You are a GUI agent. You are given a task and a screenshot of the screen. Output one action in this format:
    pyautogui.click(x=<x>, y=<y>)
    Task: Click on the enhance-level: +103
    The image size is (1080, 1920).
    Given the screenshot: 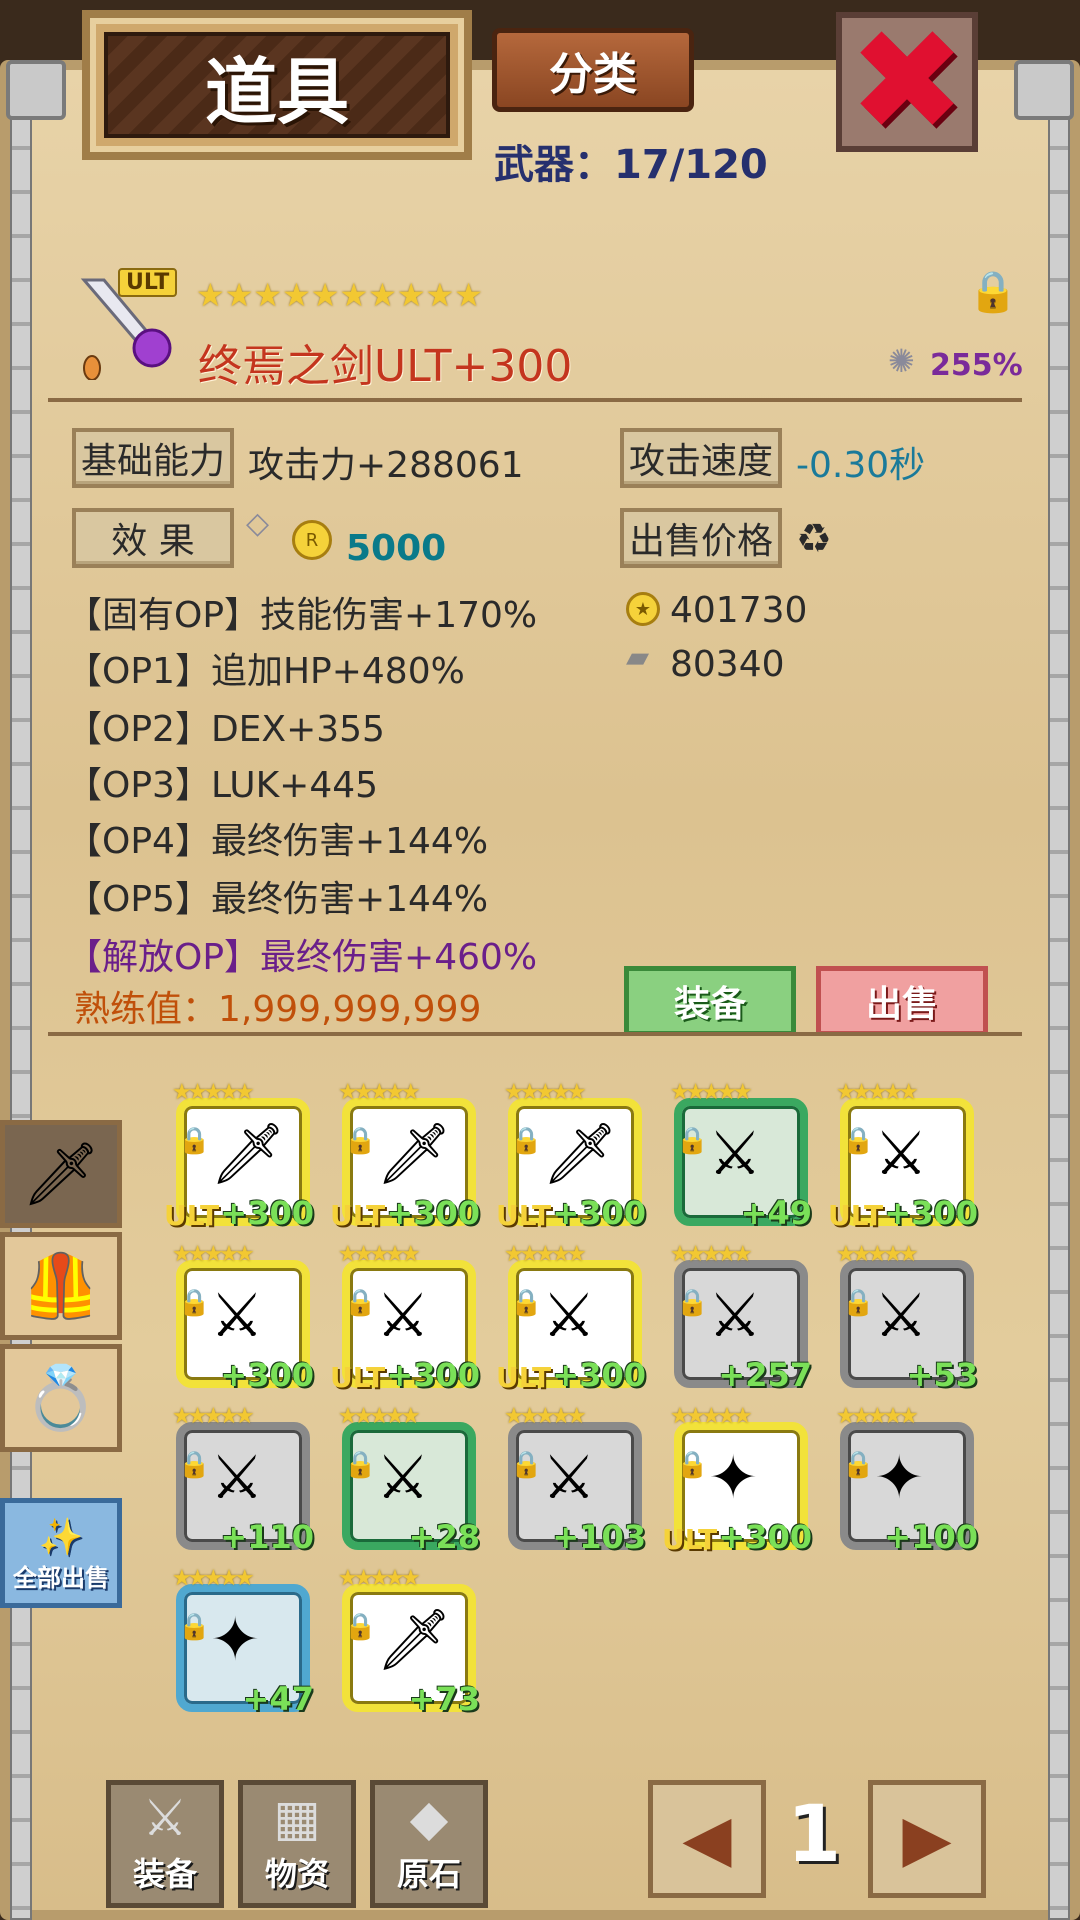 What is the action you would take?
    pyautogui.click(x=599, y=1537)
    